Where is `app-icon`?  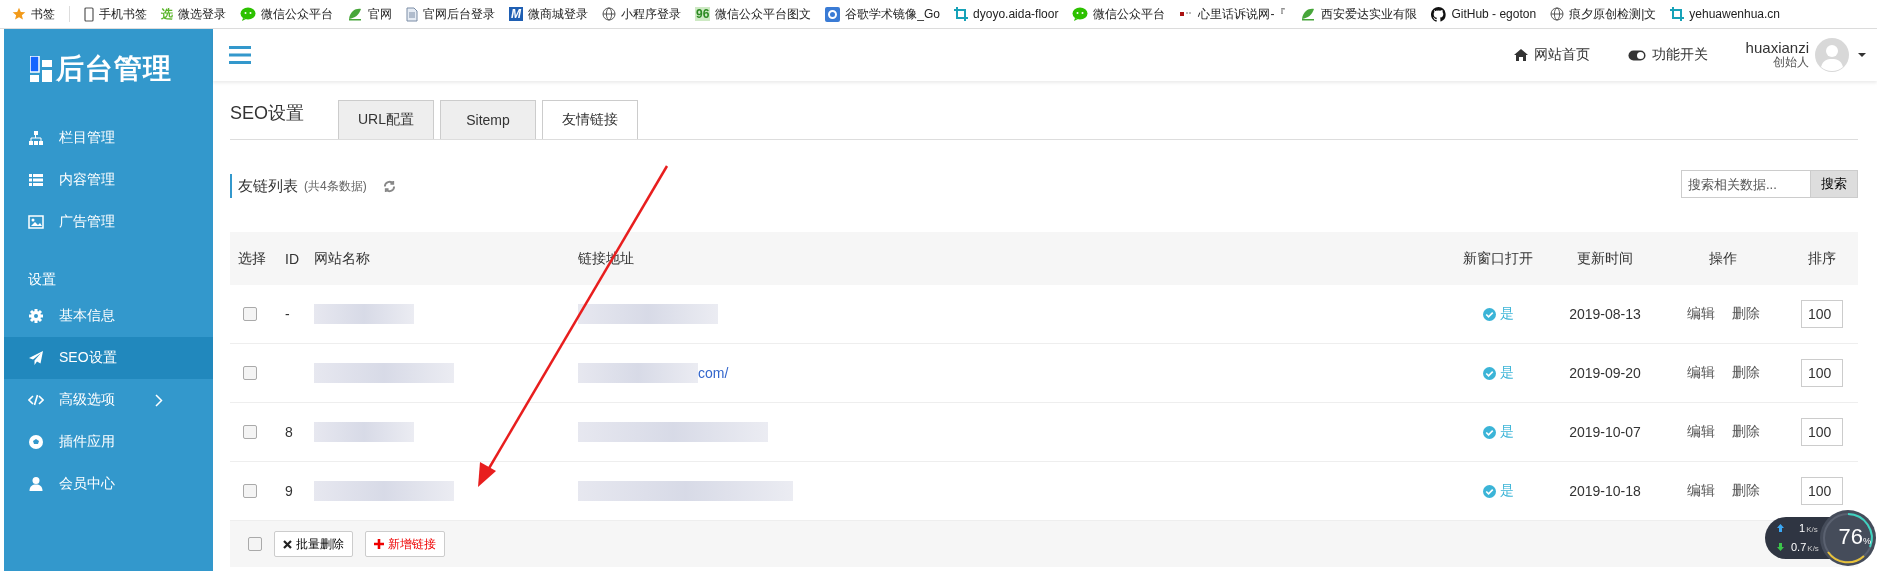 app-icon is located at coordinates (833, 14).